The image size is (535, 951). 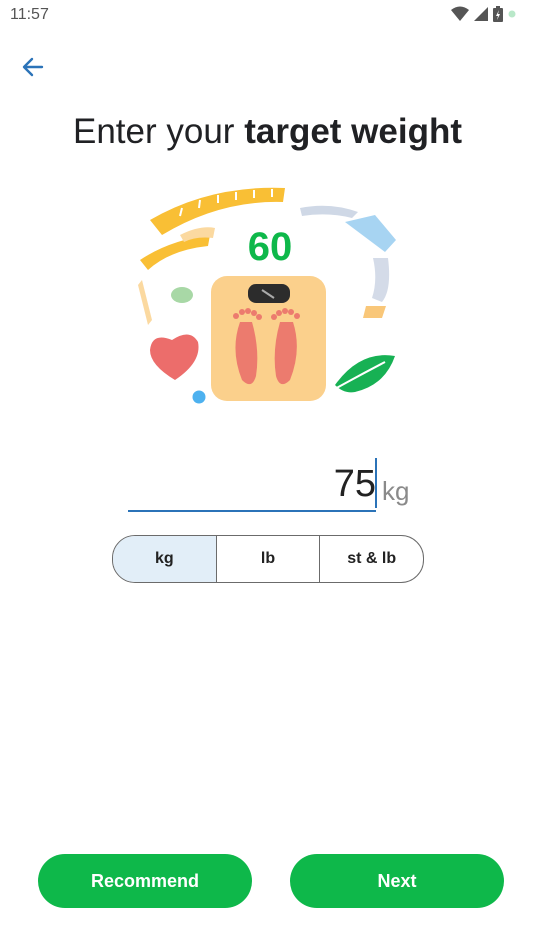 I want to click on unit-option-lb: lb, so click(x=269, y=559).